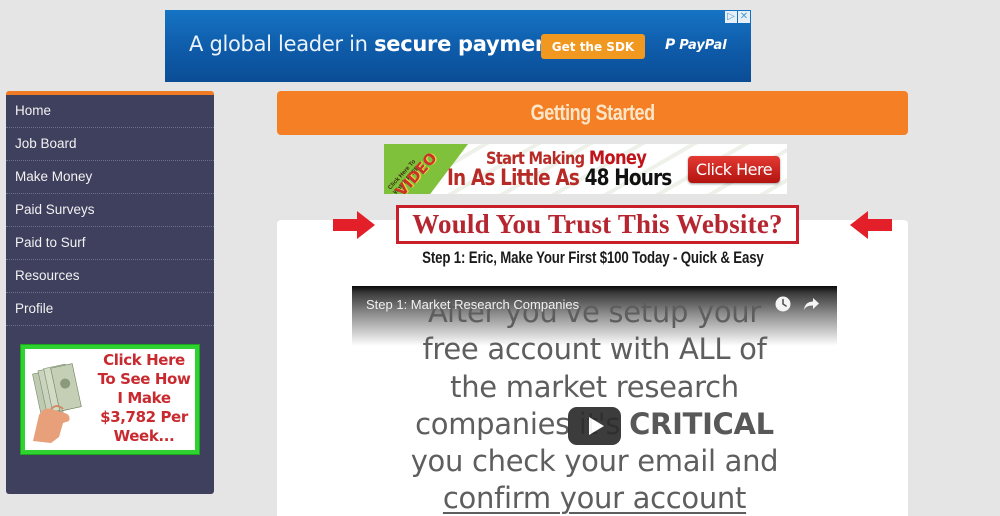 The height and width of the screenshot is (516, 1000). I want to click on arrow-right-icon, so click(354, 225).